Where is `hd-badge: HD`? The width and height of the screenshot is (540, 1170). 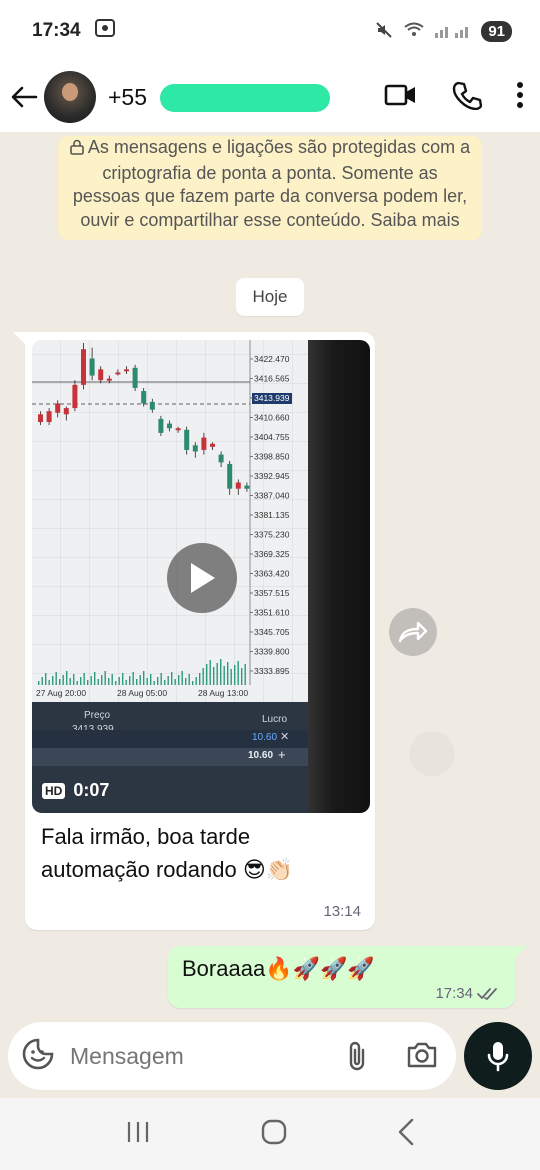 hd-badge: HD is located at coordinates (54, 790).